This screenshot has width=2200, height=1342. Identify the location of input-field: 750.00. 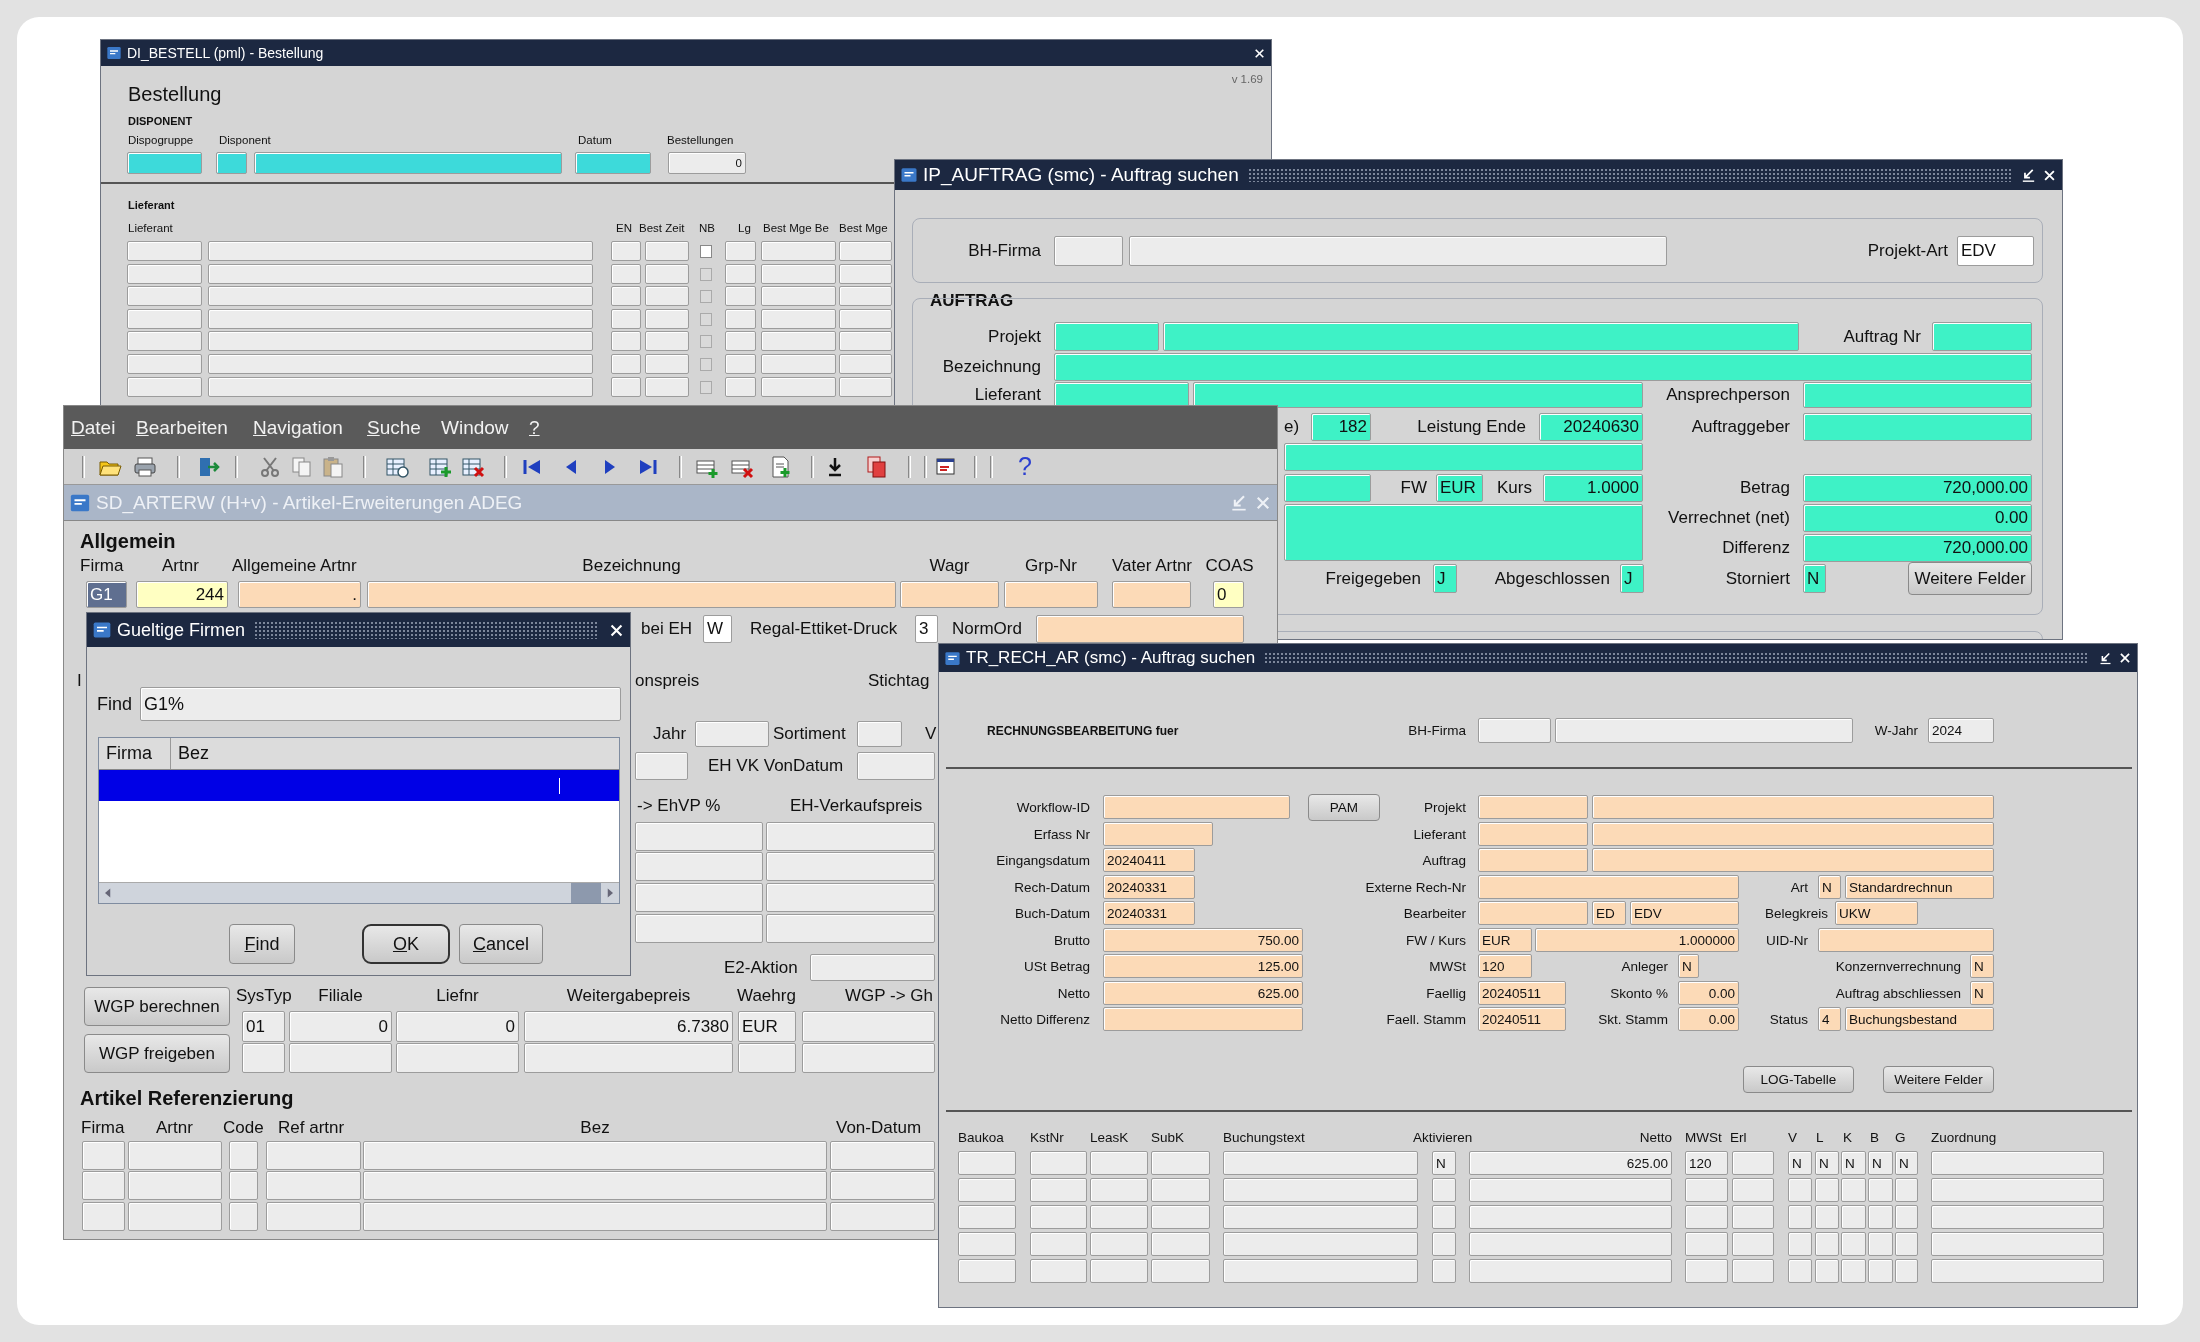
(1203, 940).